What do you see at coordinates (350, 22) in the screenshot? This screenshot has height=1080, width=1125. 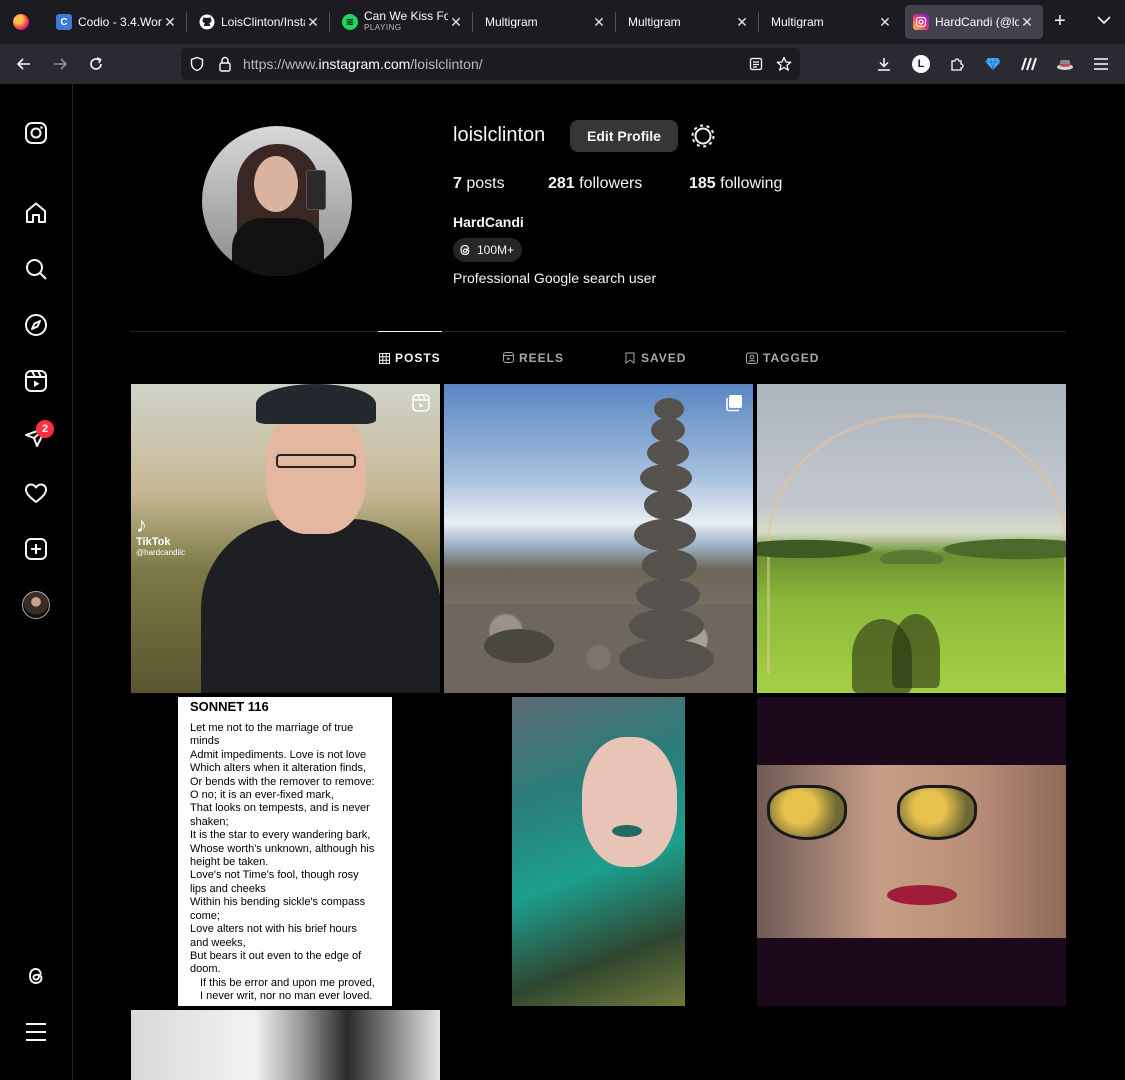 I see `spotify-favicon-icon: ≋` at bounding box center [350, 22].